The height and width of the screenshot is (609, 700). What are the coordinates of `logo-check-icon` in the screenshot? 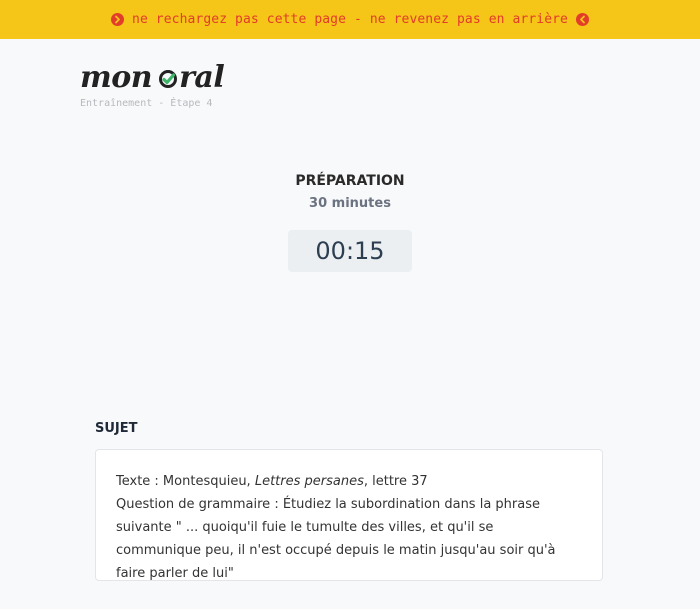 It's located at (168, 75).